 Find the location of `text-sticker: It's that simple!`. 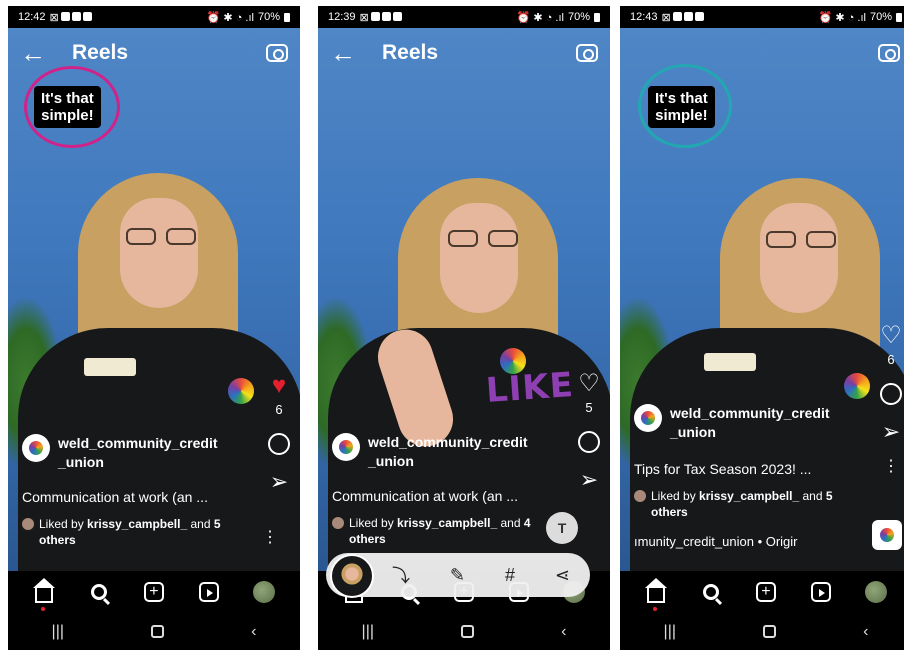

text-sticker: It's that simple! is located at coordinates (67, 107).